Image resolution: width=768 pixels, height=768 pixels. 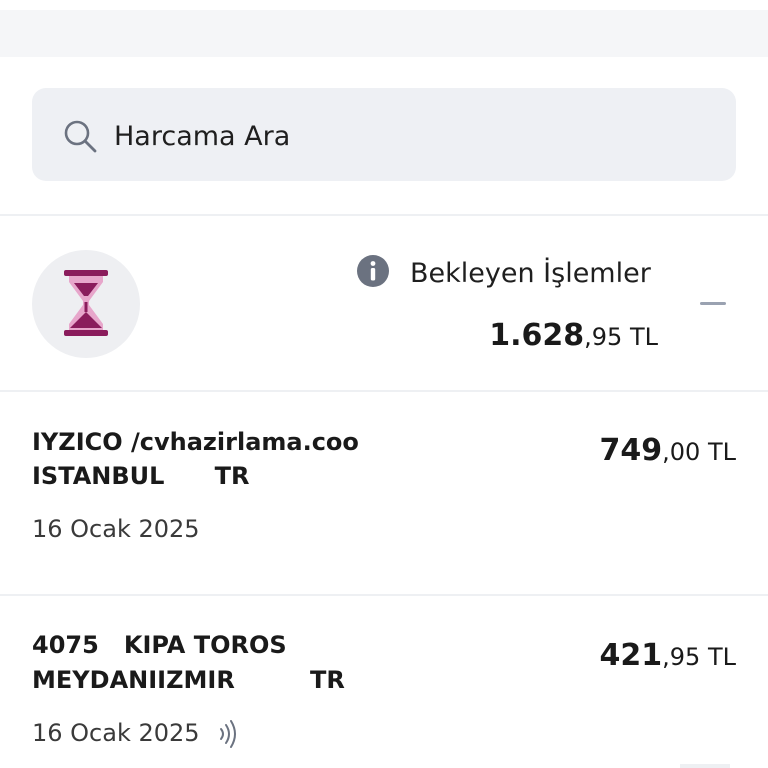 I want to click on collapse-button, so click(x=713, y=303).